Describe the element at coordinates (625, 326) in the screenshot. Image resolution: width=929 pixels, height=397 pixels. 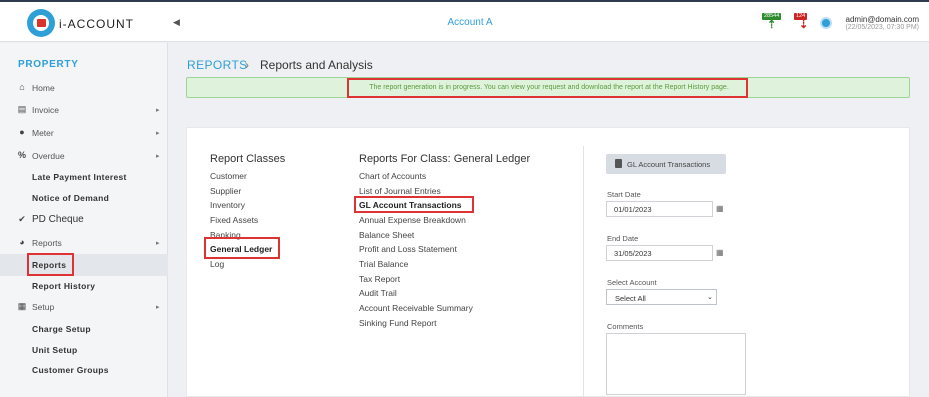
I see `comments-label: Comments` at that location.